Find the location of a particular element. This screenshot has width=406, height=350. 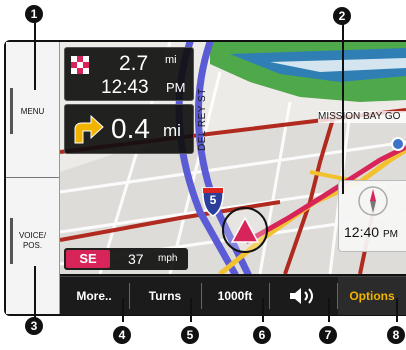

more-button-label: More.. is located at coordinates (94, 296).